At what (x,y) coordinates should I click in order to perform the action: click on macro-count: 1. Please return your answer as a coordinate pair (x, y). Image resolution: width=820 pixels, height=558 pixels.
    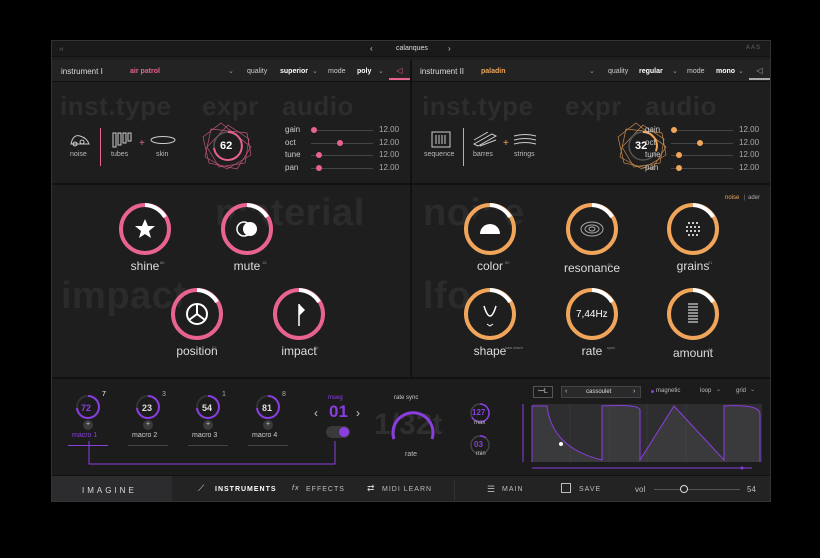
    Looking at the image, I should click on (224, 394).